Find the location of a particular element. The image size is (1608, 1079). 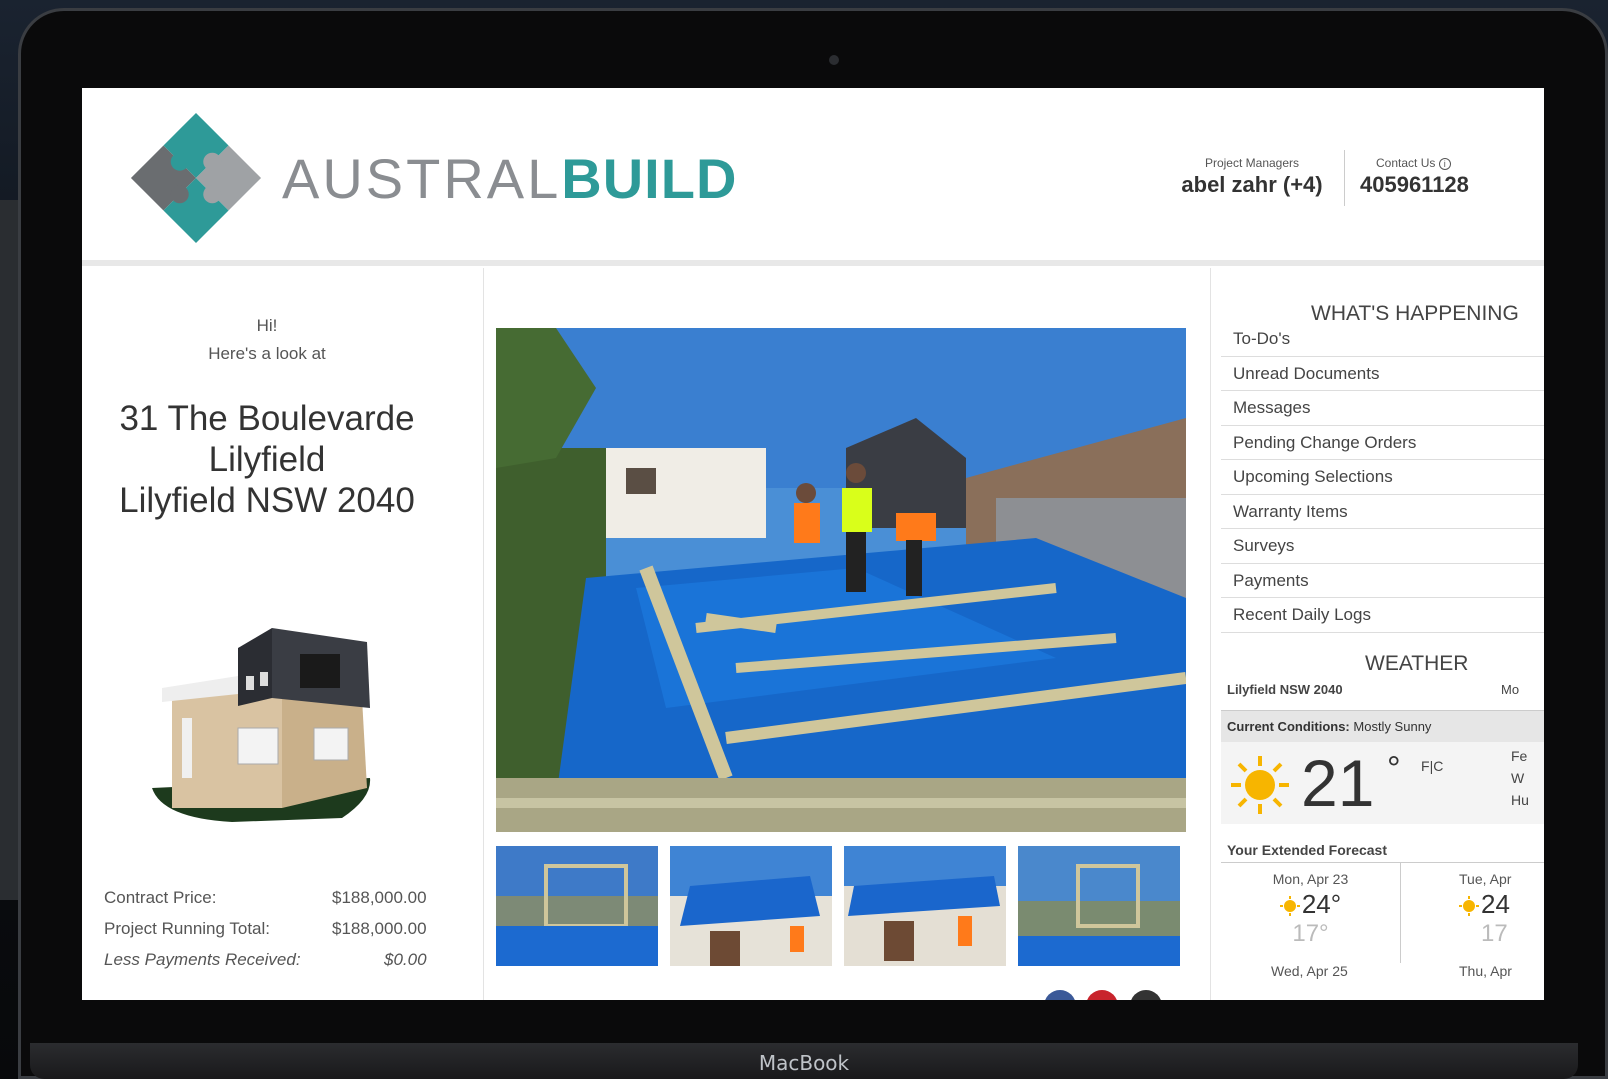

address-line2: Lilyfield is located at coordinates (267, 459).